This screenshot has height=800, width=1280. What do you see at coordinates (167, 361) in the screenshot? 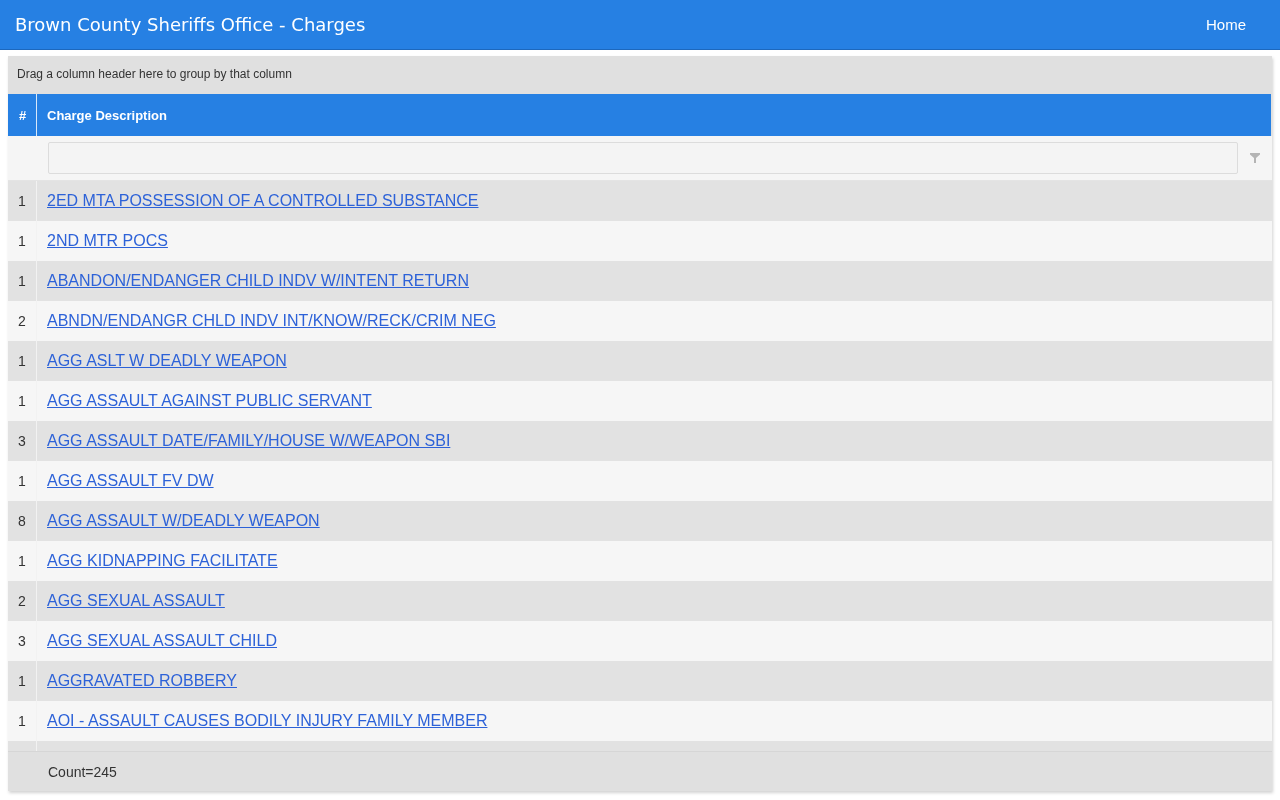
I see `charge-link: AGG ASLT W DEADLY WEAPON` at bounding box center [167, 361].